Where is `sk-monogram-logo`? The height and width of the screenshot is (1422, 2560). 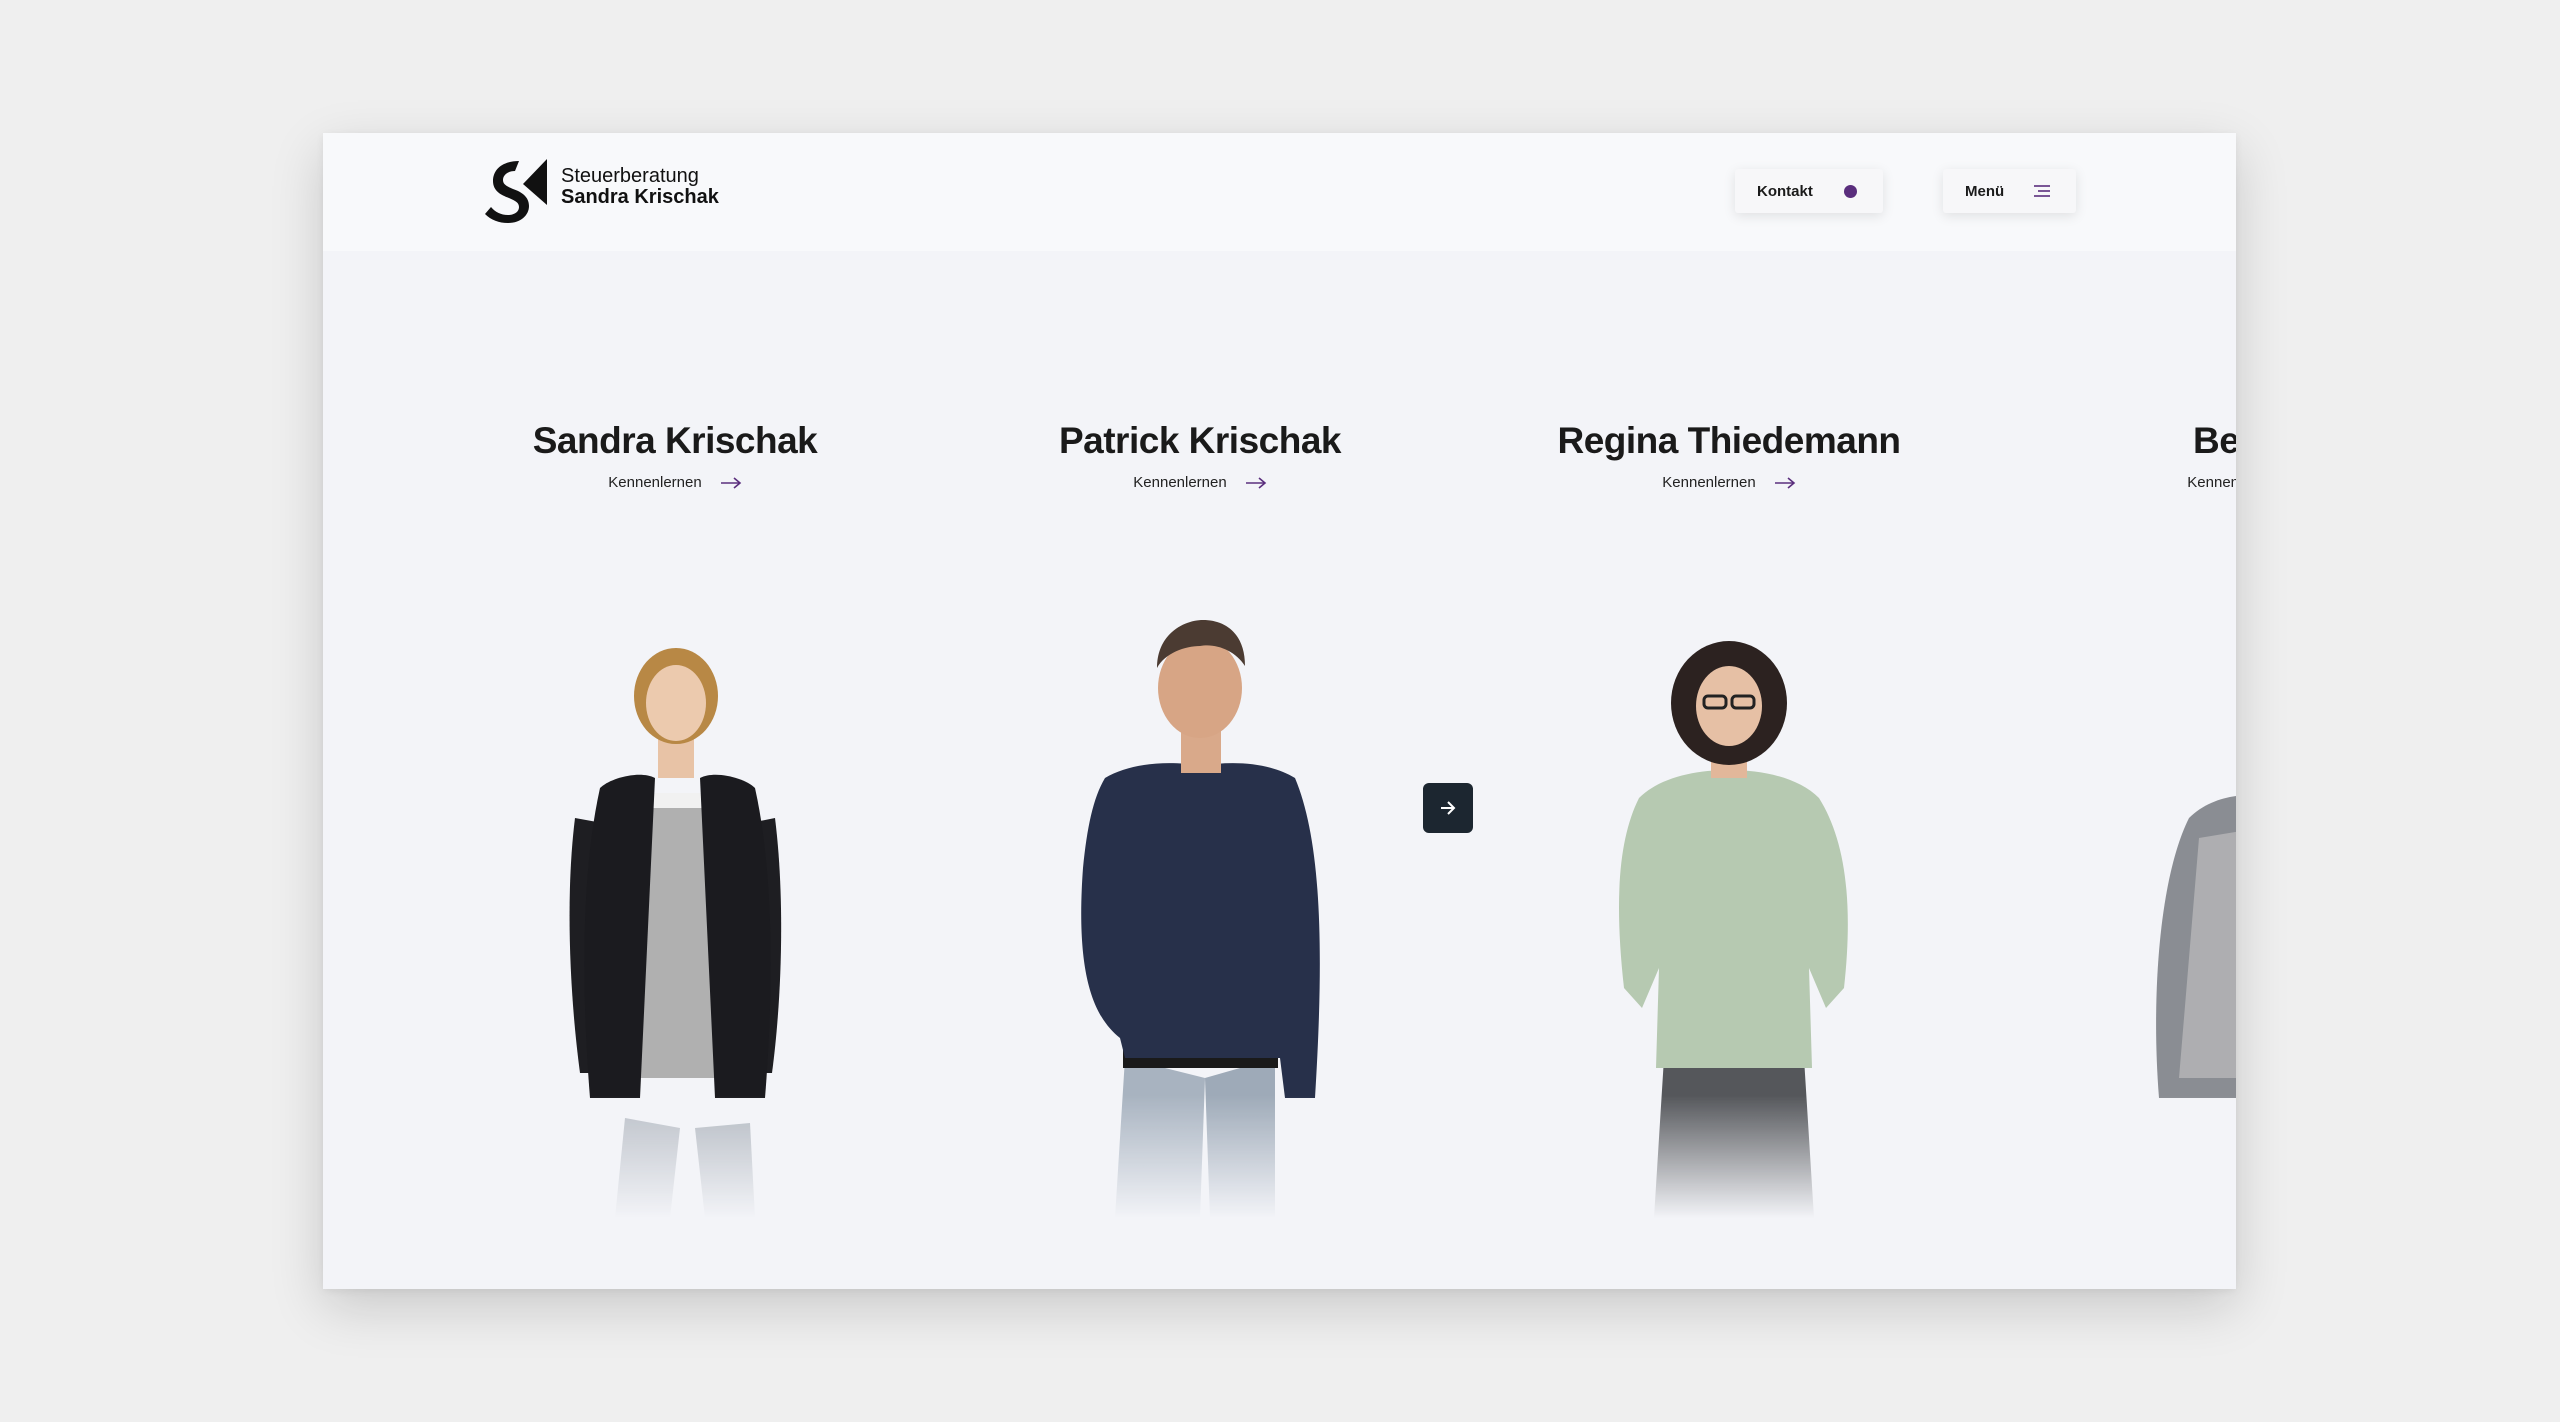 sk-monogram-logo is located at coordinates (516, 190).